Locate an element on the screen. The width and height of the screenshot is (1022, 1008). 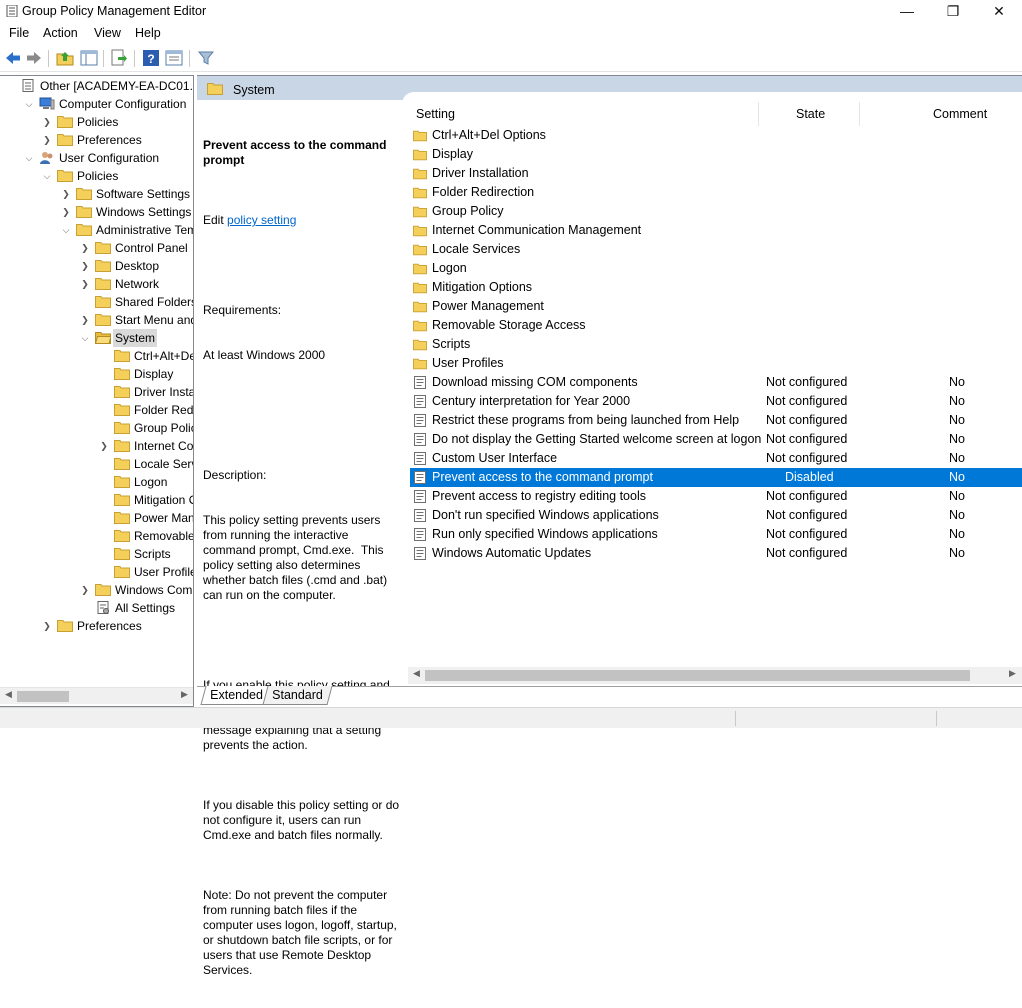
menu-file: File is located at coordinates (19, 33).